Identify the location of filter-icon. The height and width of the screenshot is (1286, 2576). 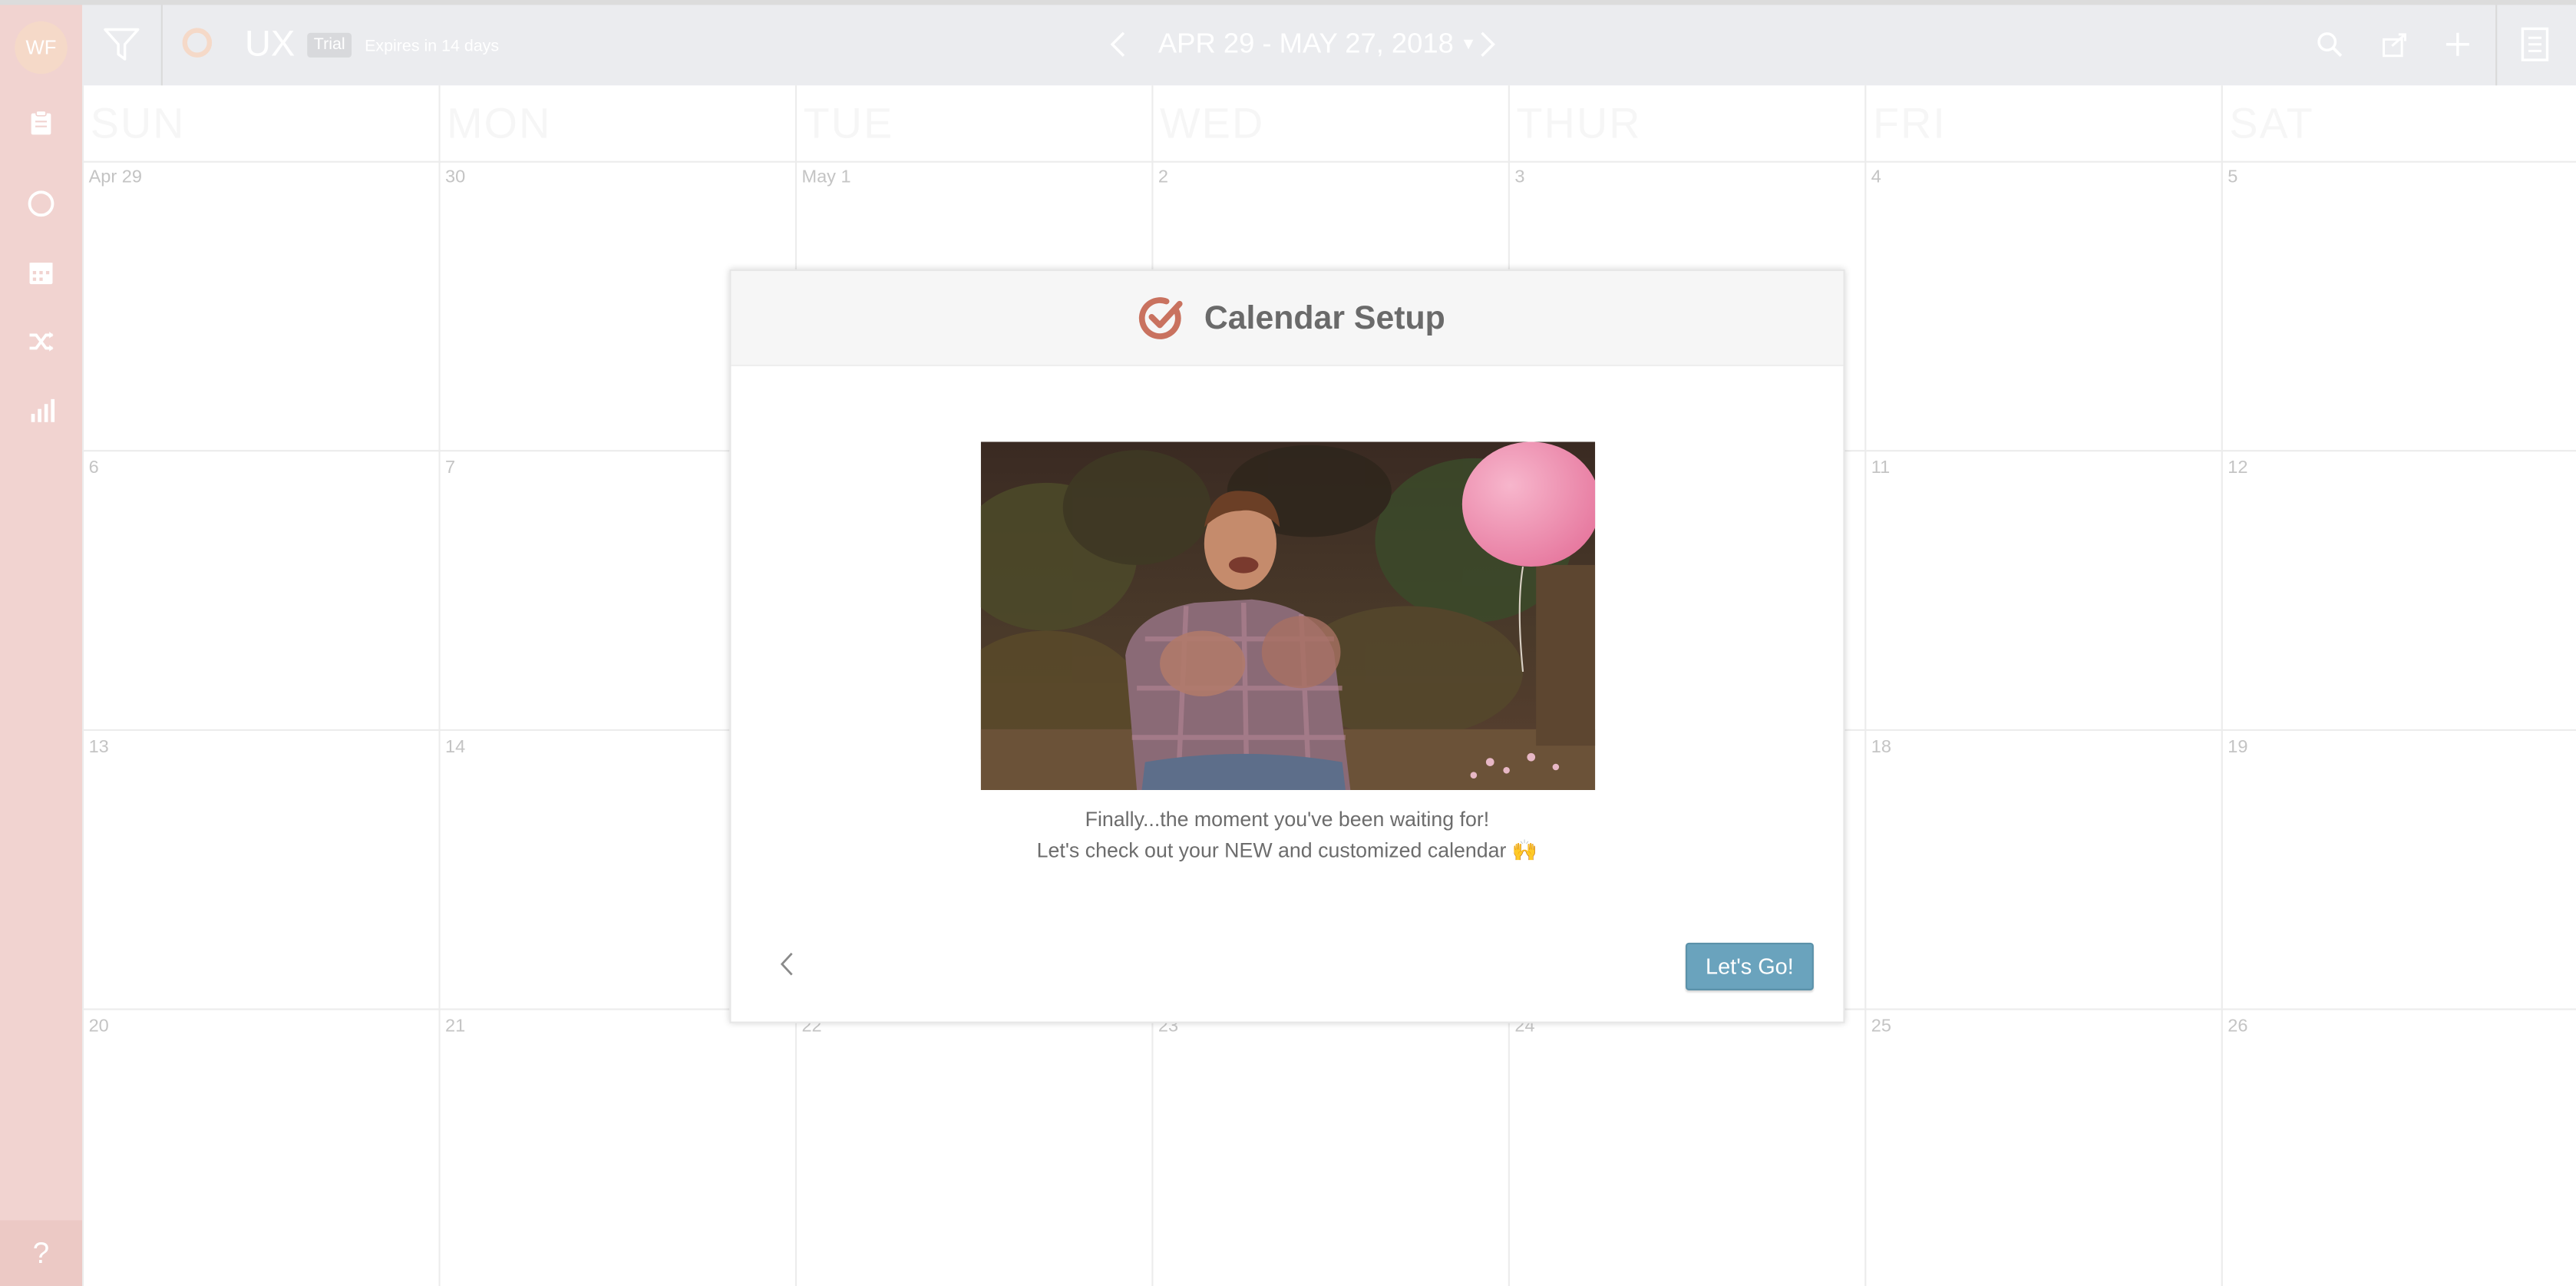
(122, 44).